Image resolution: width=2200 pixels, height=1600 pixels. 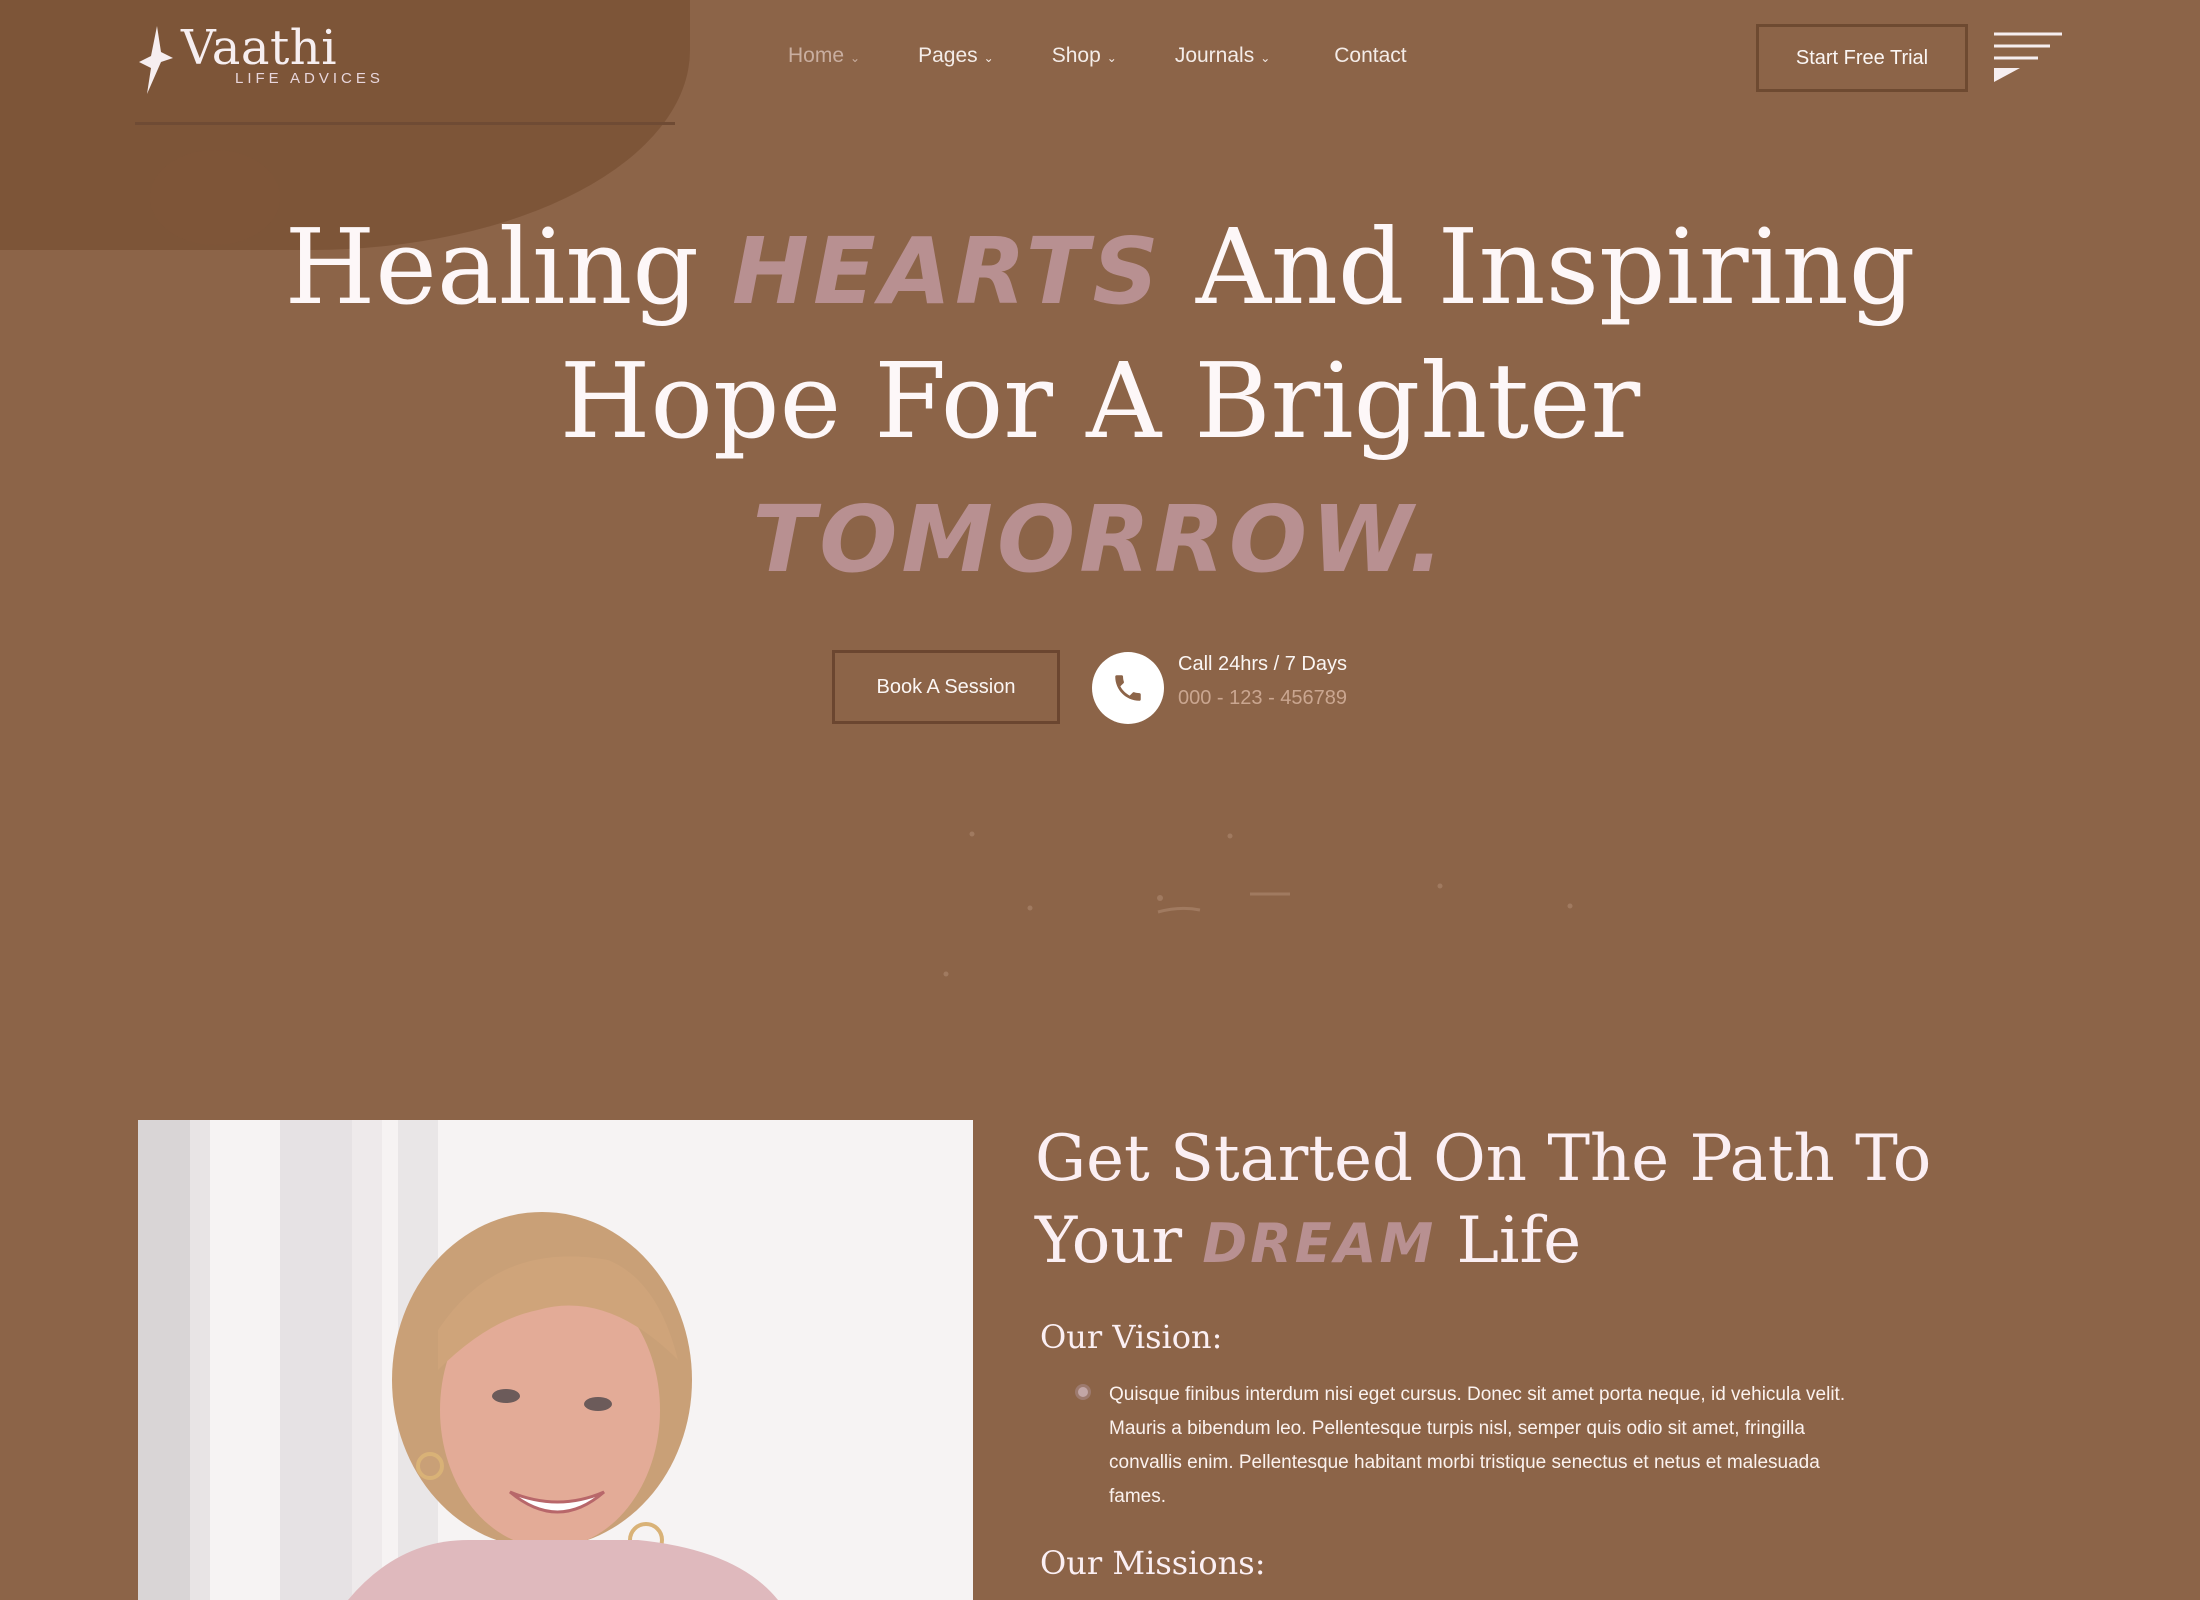 I want to click on nav-item-label: Pages, so click(x=948, y=55).